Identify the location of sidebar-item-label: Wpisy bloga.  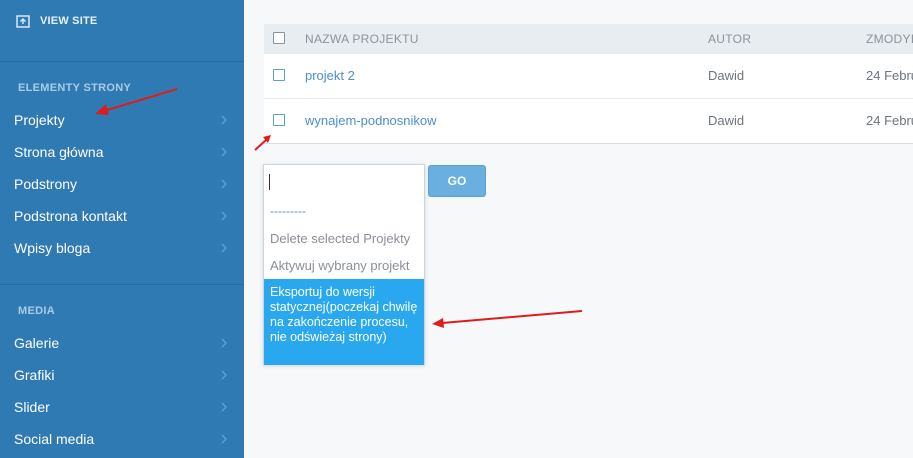
(52, 248).